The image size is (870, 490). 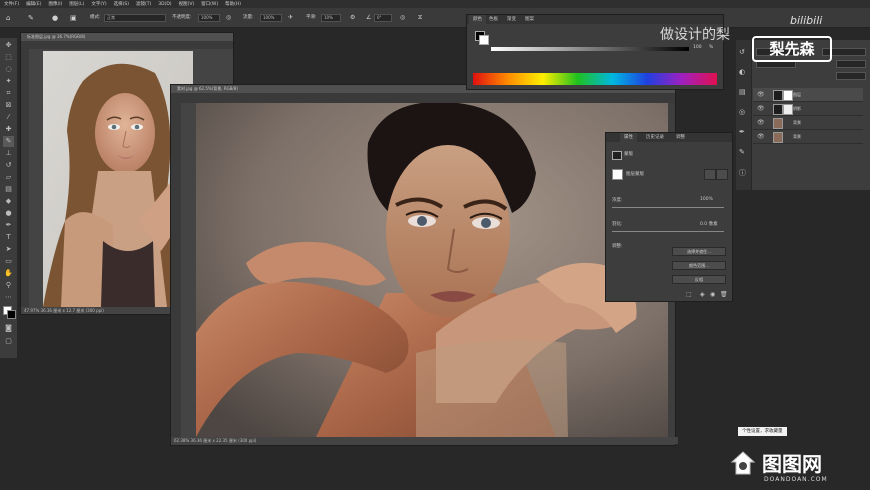 What do you see at coordinates (8, 69) in the screenshot?
I see `lasso-tool-icon: ◌` at bounding box center [8, 69].